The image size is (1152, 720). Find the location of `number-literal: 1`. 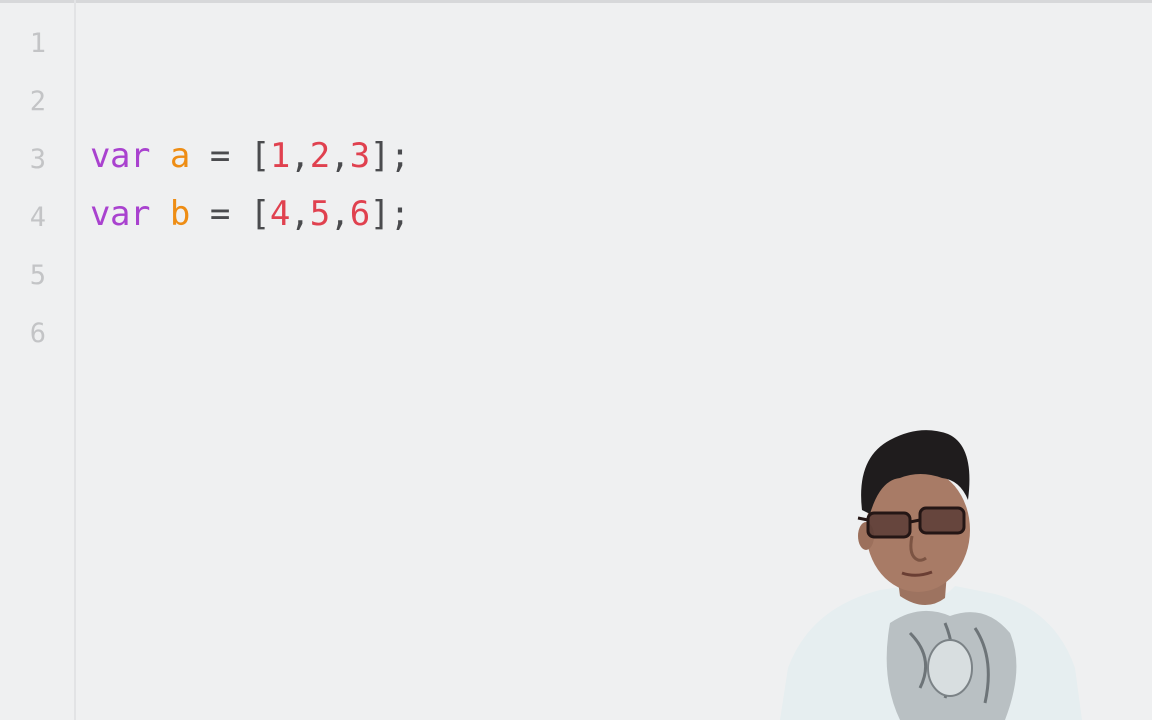

number-literal: 1 is located at coordinates (279, 156).